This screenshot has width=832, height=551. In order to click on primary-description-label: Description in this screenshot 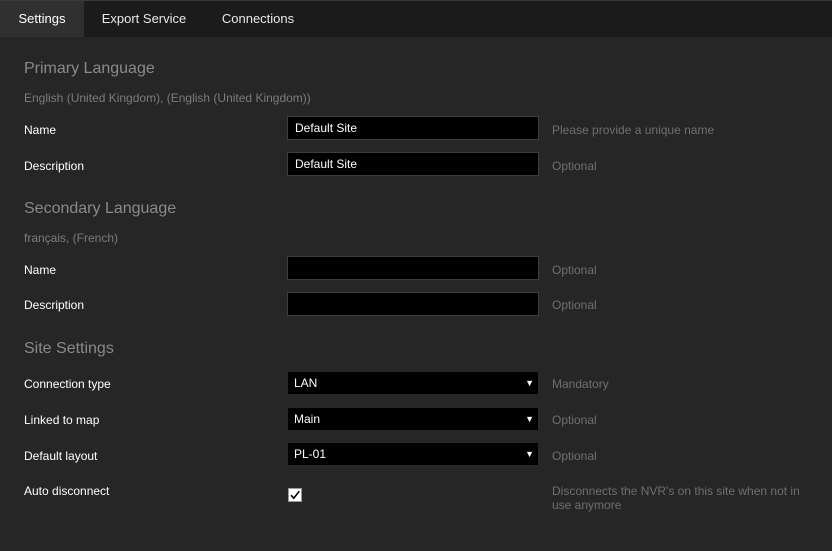, I will do `click(54, 166)`.